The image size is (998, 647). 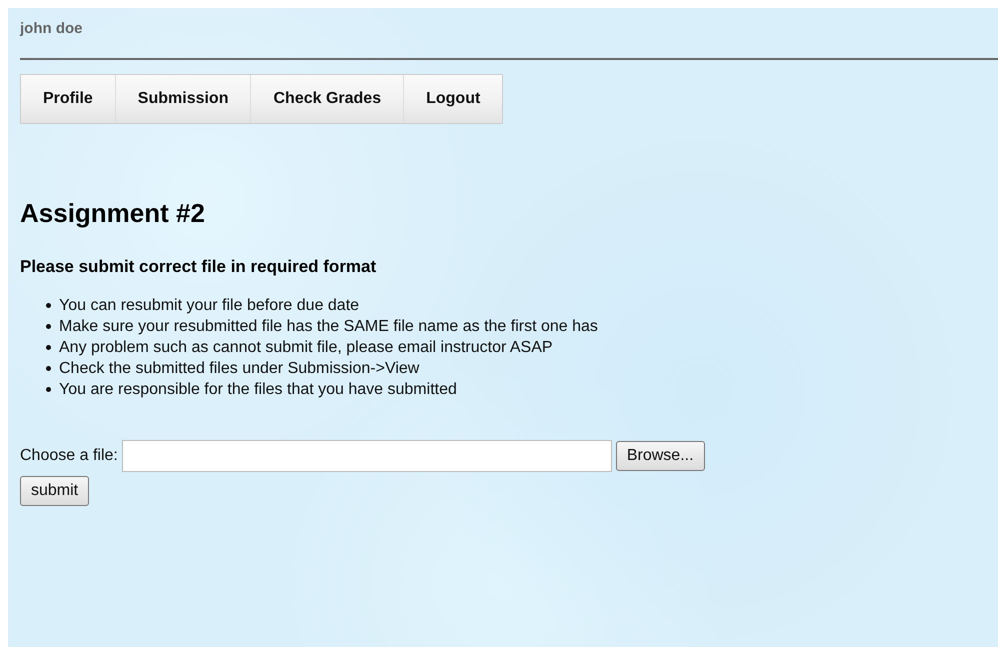 I want to click on note-text: You can resubmit your file before due date, so click(x=209, y=306).